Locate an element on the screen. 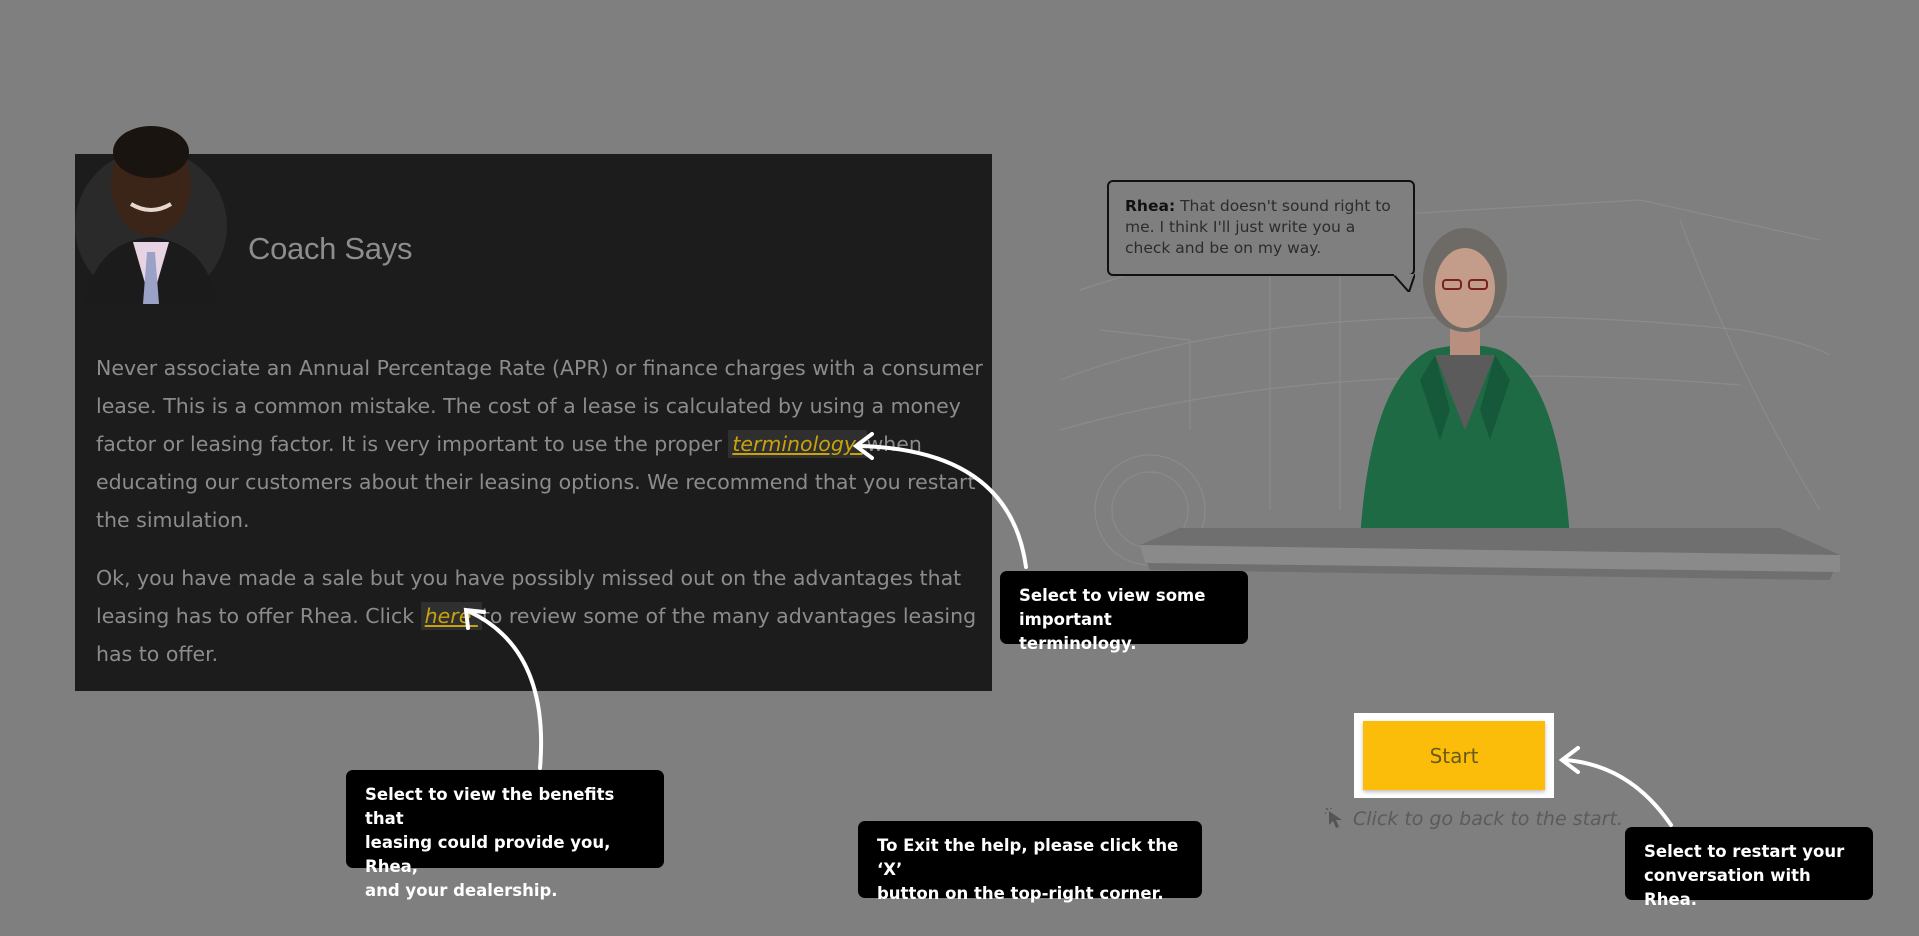 This screenshot has width=1919, height=936. speech-bubble-tail is located at coordinates (1404, 283).